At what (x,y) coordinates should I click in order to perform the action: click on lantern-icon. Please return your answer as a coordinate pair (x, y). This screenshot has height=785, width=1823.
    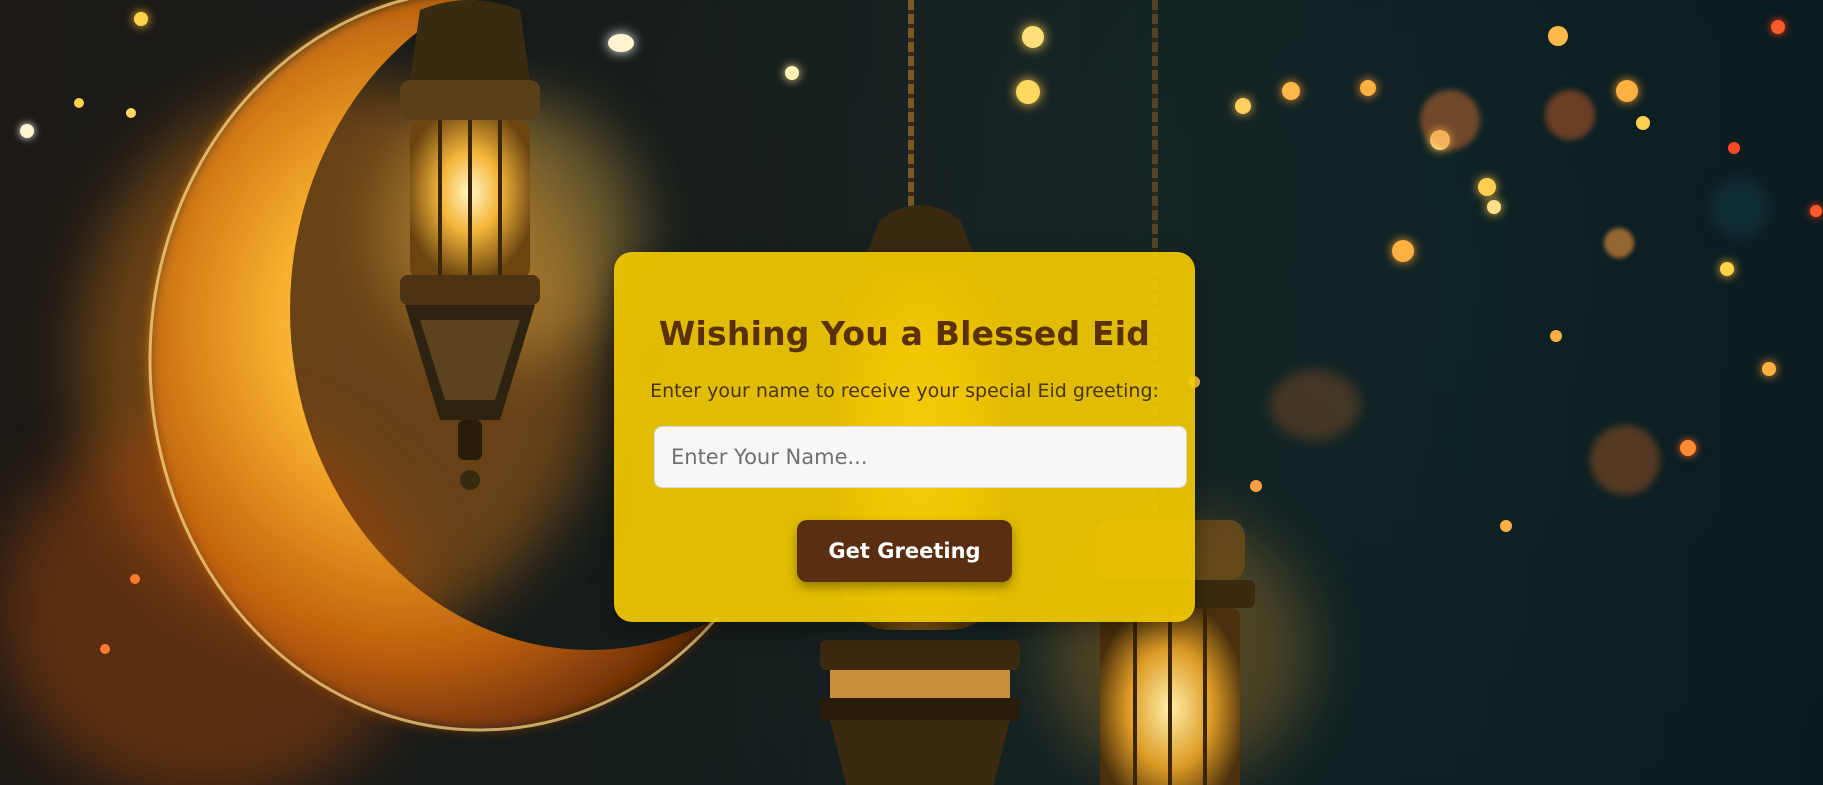
    Looking at the image, I should click on (470, 245).